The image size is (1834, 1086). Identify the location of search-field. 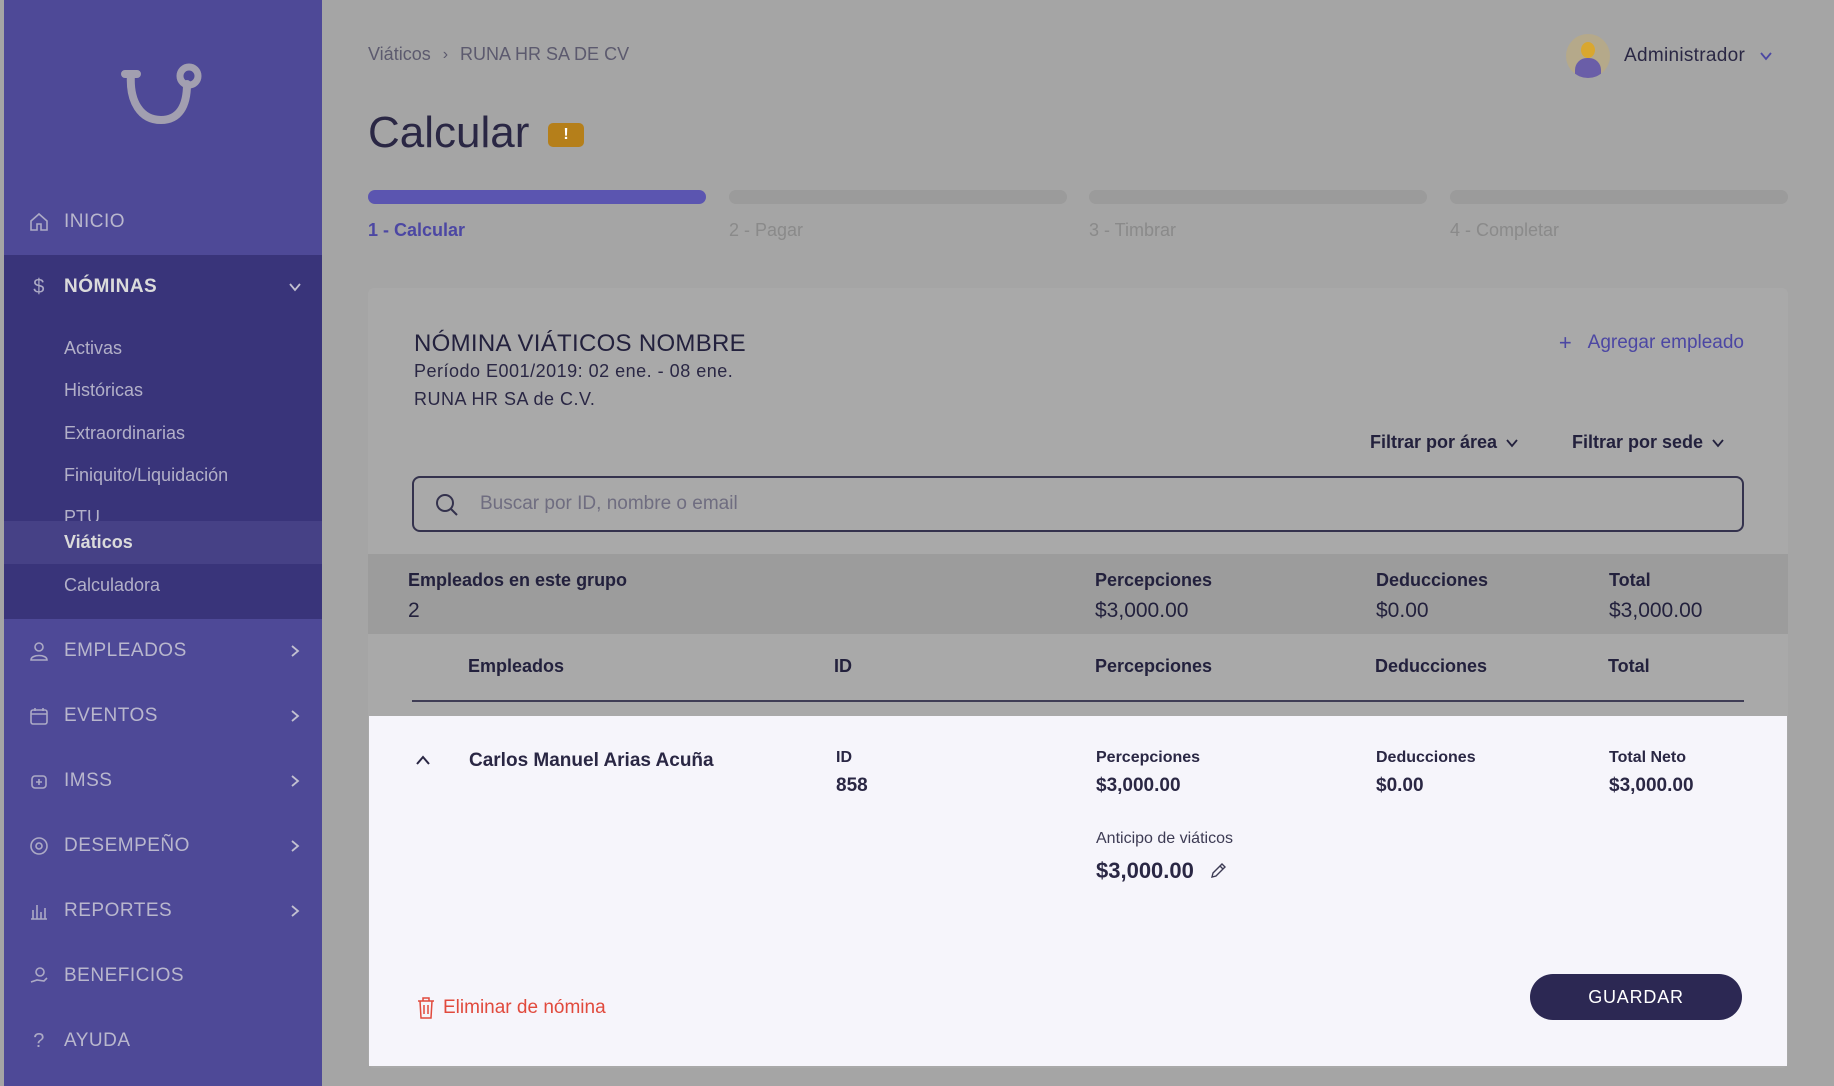
(1078, 504).